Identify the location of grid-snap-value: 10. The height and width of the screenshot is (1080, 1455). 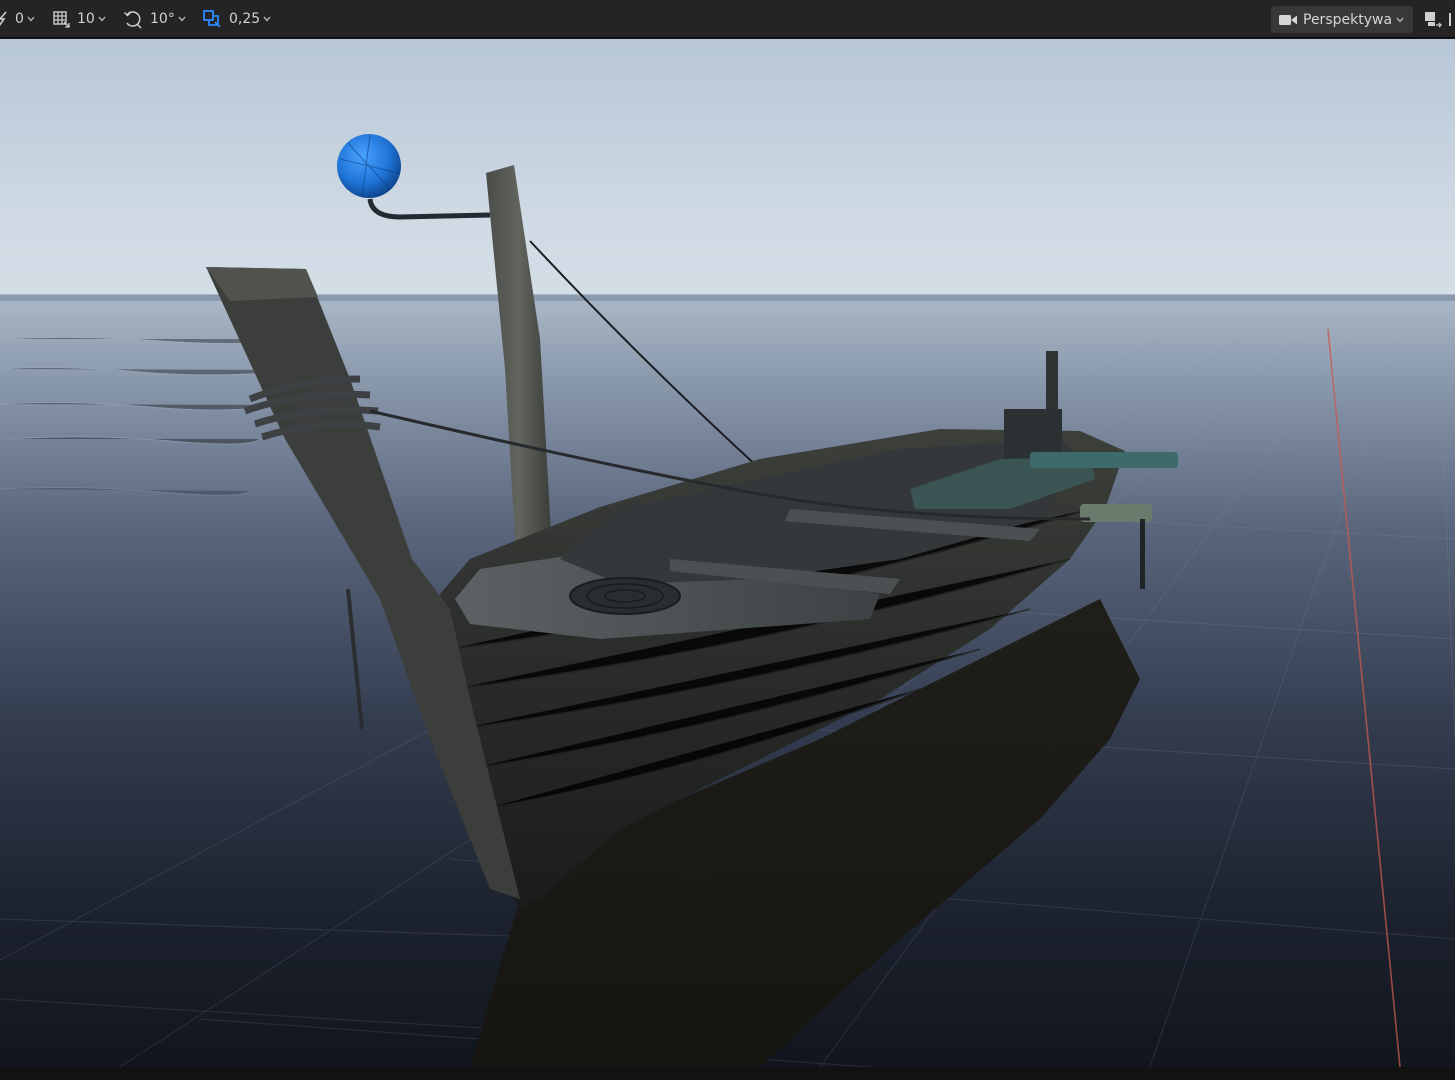
(86, 19).